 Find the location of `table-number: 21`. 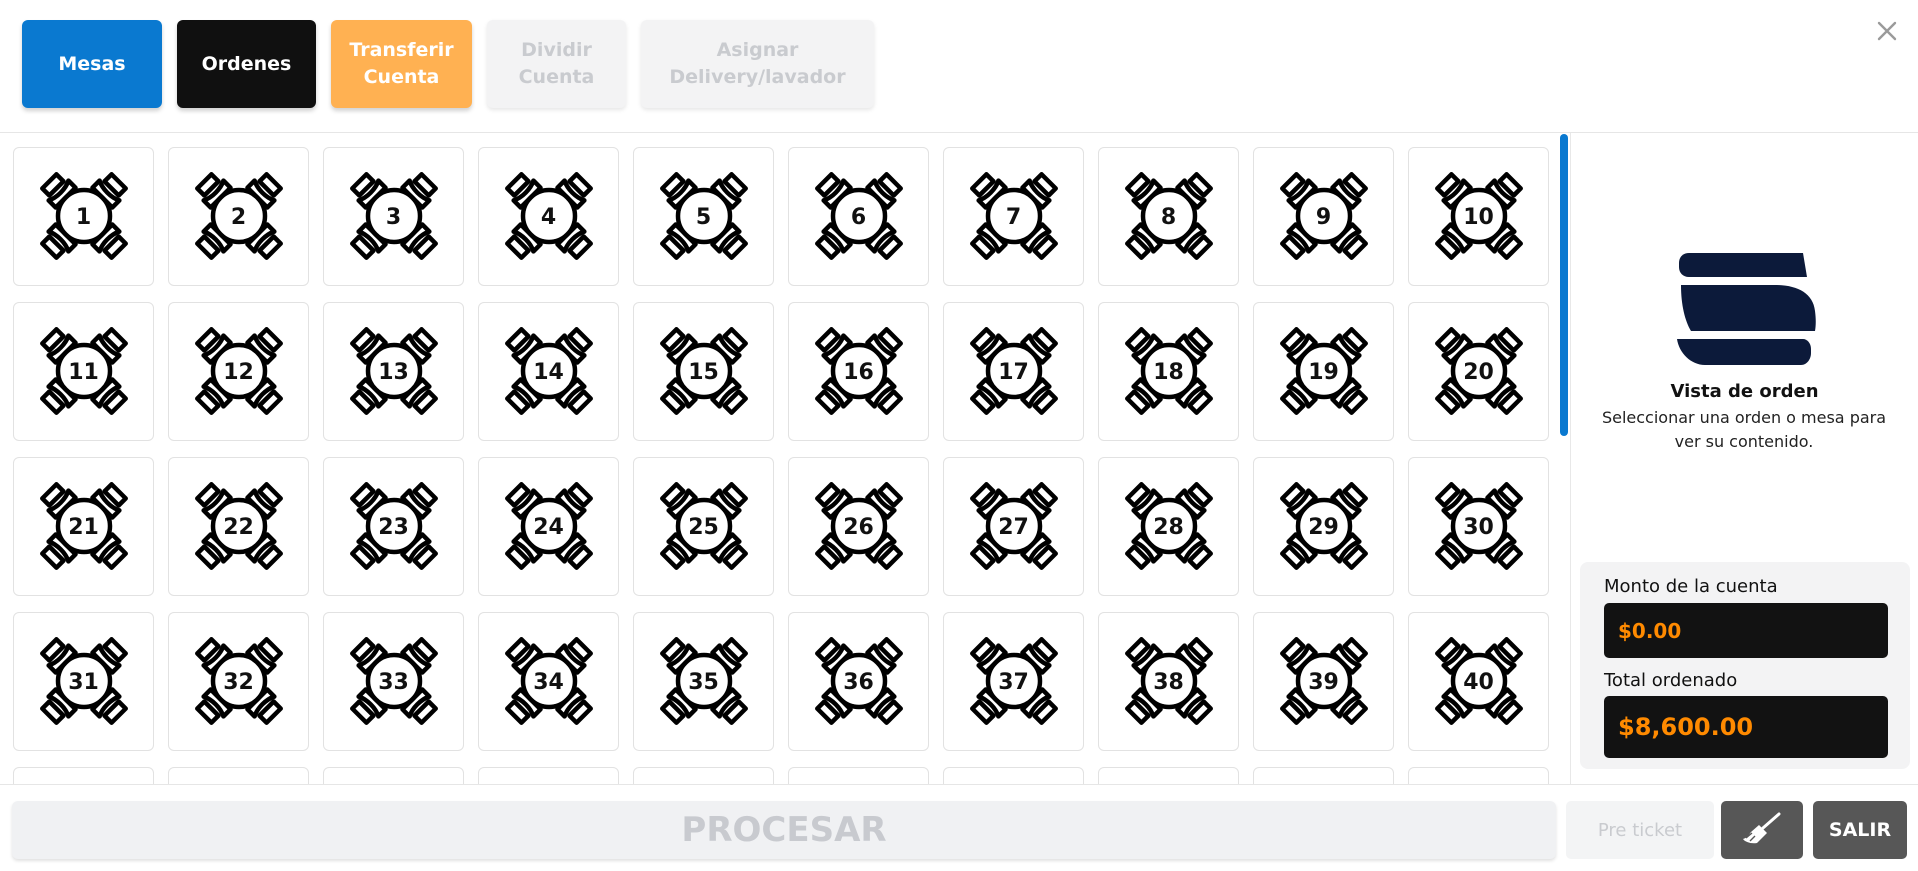

table-number: 21 is located at coordinates (83, 527).